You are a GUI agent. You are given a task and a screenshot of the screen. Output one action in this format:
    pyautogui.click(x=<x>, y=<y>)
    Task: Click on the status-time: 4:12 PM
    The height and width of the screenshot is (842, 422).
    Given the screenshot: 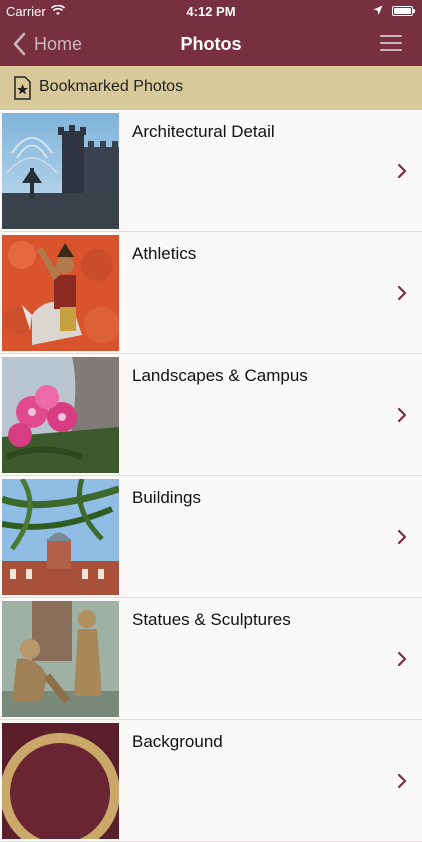 What is the action you would take?
    pyautogui.click(x=211, y=11)
    